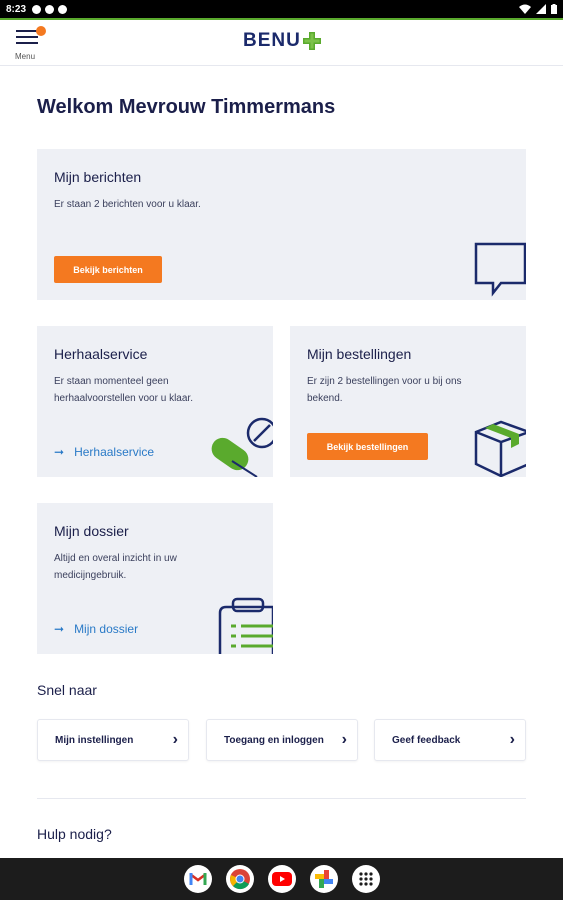 The width and height of the screenshot is (563, 900). I want to click on quick-link-label: Geef feedback, so click(426, 740).